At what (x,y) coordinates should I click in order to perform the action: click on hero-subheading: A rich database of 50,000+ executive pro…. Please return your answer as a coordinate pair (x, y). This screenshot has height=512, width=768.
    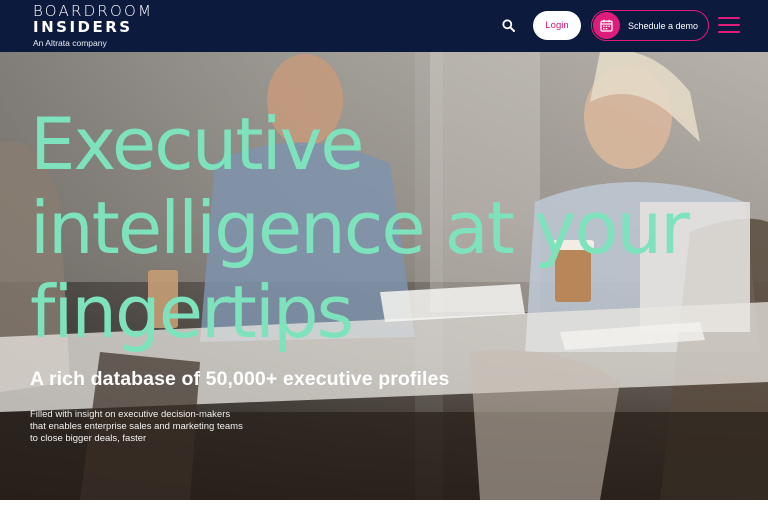
    Looking at the image, I should click on (240, 379).